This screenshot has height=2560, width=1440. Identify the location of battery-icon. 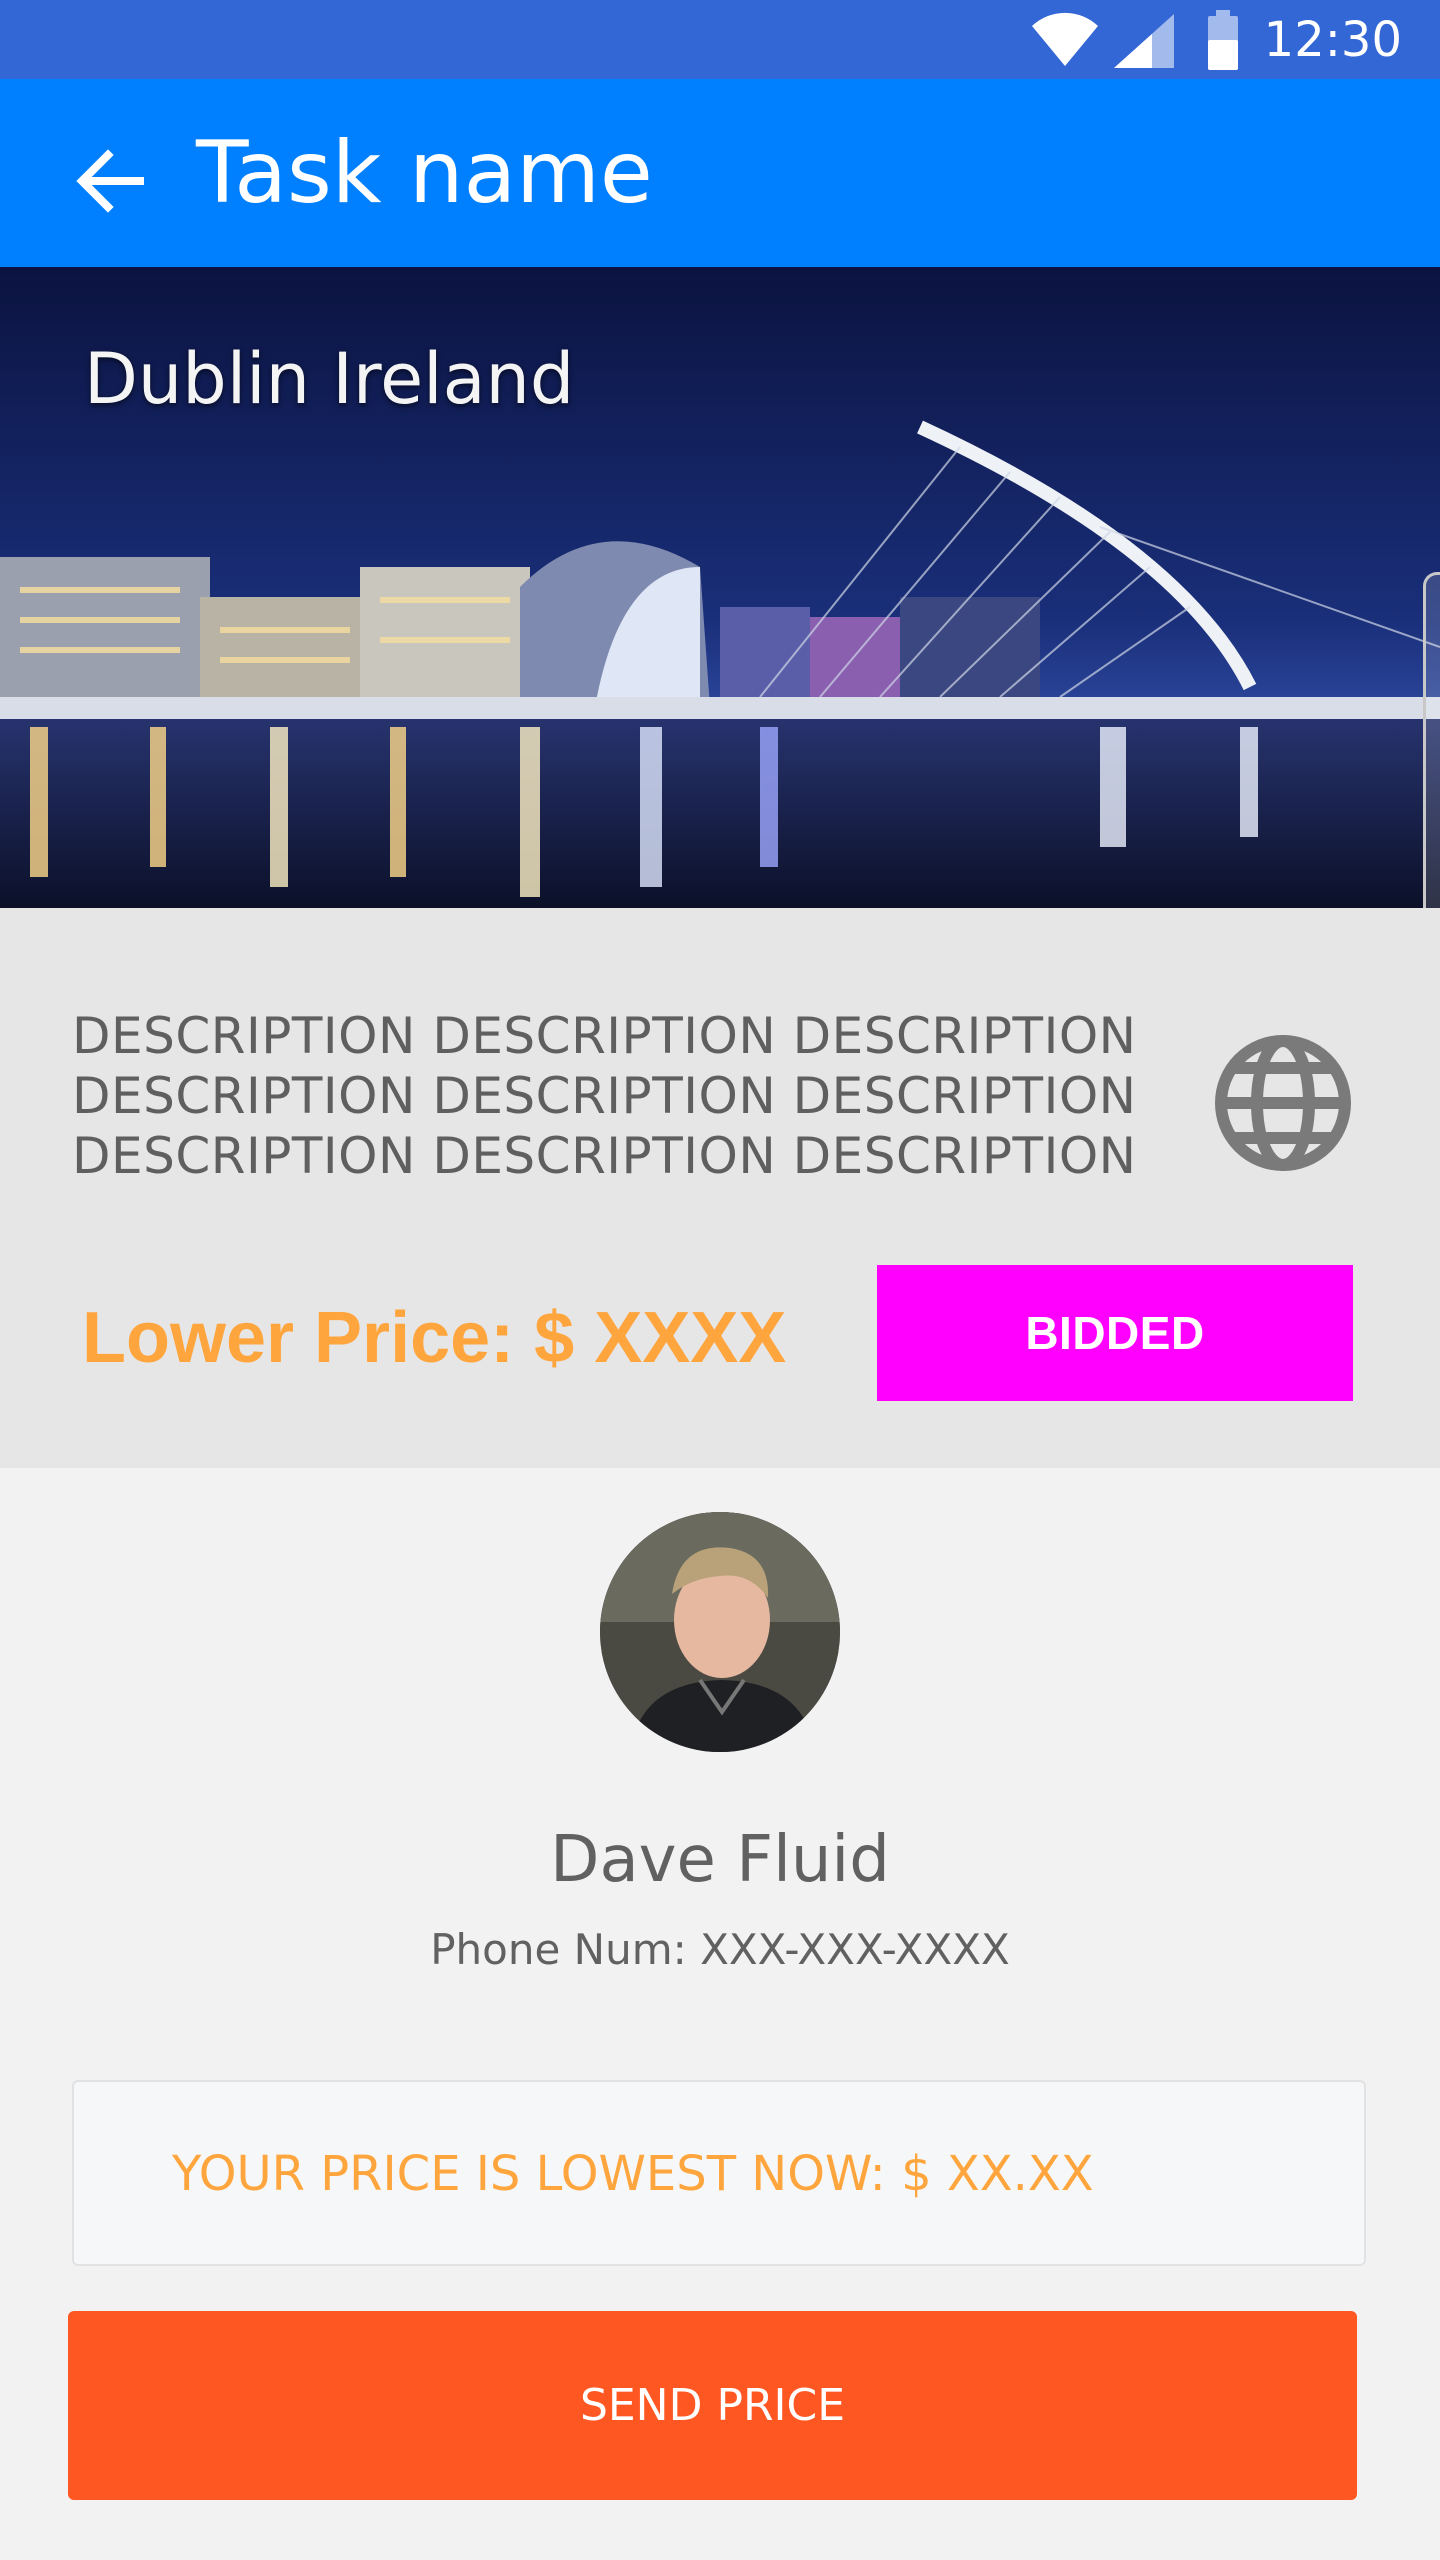
(1223, 40).